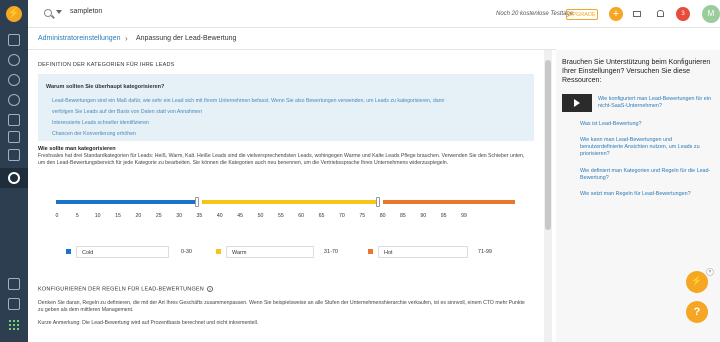 The height and width of the screenshot is (342, 720). Describe the element at coordinates (683, 14) in the screenshot. I see `notification-badge: 3` at that location.